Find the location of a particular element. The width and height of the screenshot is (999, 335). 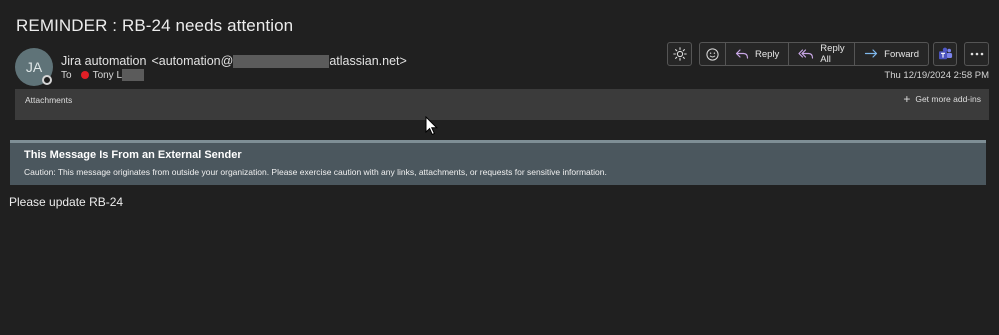

forward-button: Forward is located at coordinates (891, 54).